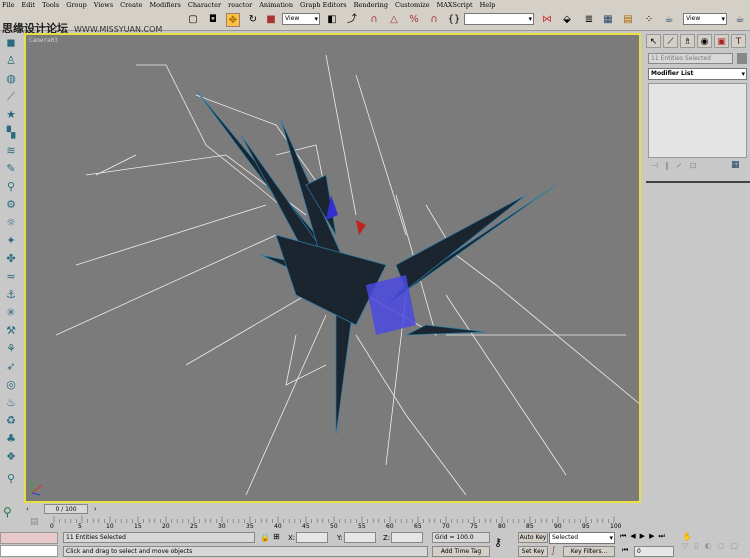 The width and height of the screenshot is (750, 558). What do you see at coordinates (352, 20) in the screenshot?
I see `manipulate-icon: ⤴` at bounding box center [352, 20].